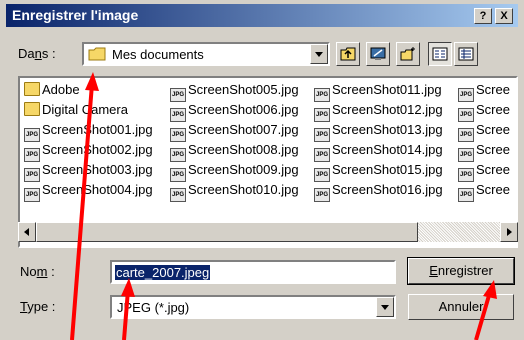 The width and height of the screenshot is (524, 340). Describe the element at coordinates (459, 232) in the screenshot. I see `scroll-track` at that location.